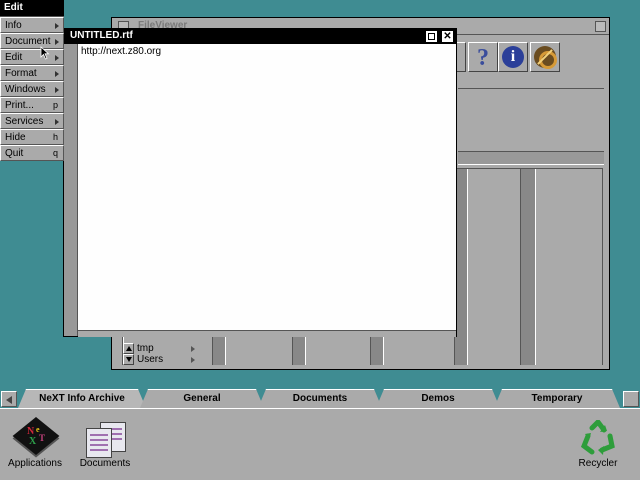  What do you see at coordinates (55, 153) in the screenshot?
I see `shortcut-key: q` at bounding box center [55, 153].